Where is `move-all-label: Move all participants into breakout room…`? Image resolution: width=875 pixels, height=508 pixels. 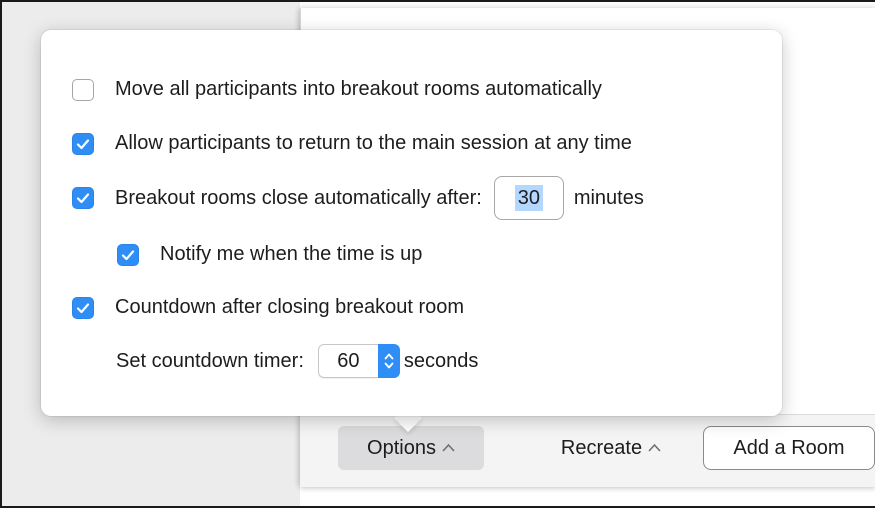
move-all-label: Move all participants into breakout room… is located at coordinates (358, 89).